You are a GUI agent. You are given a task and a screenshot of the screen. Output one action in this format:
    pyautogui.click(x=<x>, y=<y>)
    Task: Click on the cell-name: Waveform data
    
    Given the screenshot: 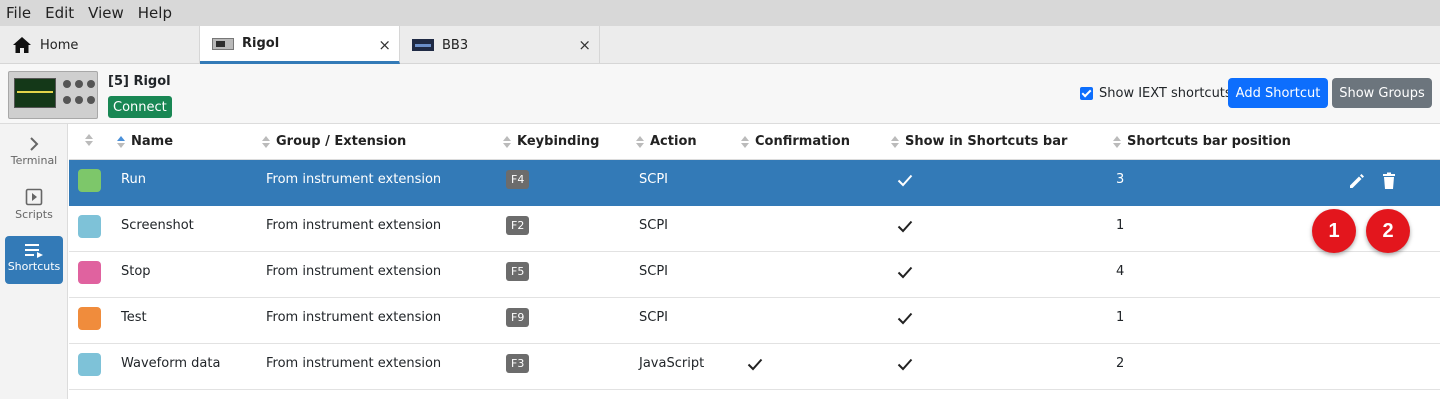 What is the action you would take?
    pyautogui.click(x=171, y=363)
    